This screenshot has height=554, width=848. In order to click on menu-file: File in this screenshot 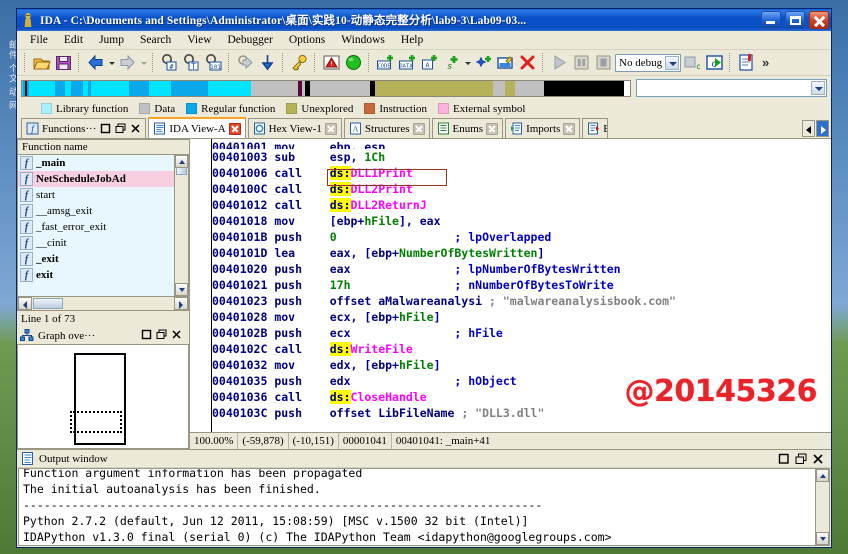, I will do `click(39, 40)`.